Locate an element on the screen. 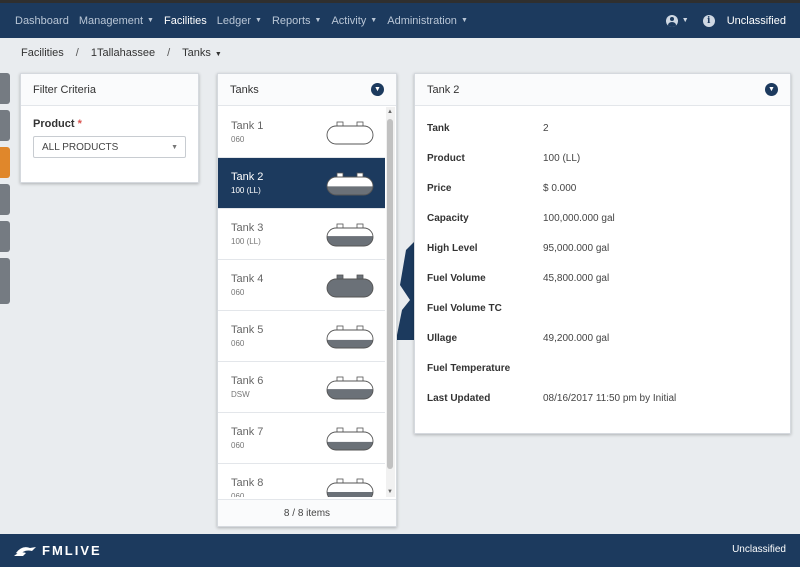 Image resolution: width=800 pixels, height=567 pixels. tanks-collapse-chevron-down-icon: ▼ is located at coordinates (377, 89).